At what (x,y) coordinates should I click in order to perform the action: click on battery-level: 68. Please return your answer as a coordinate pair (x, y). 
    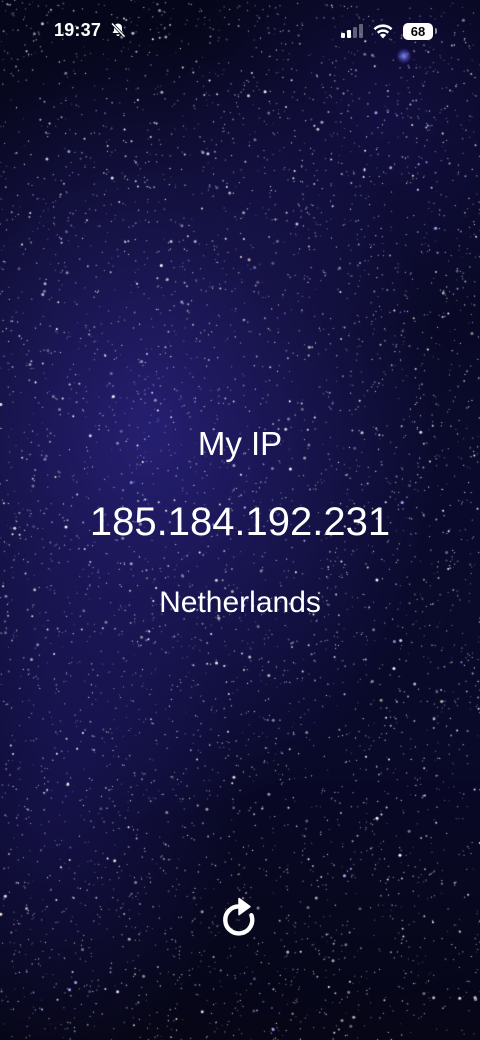
    Looking at the image, I should click on (418, 31).